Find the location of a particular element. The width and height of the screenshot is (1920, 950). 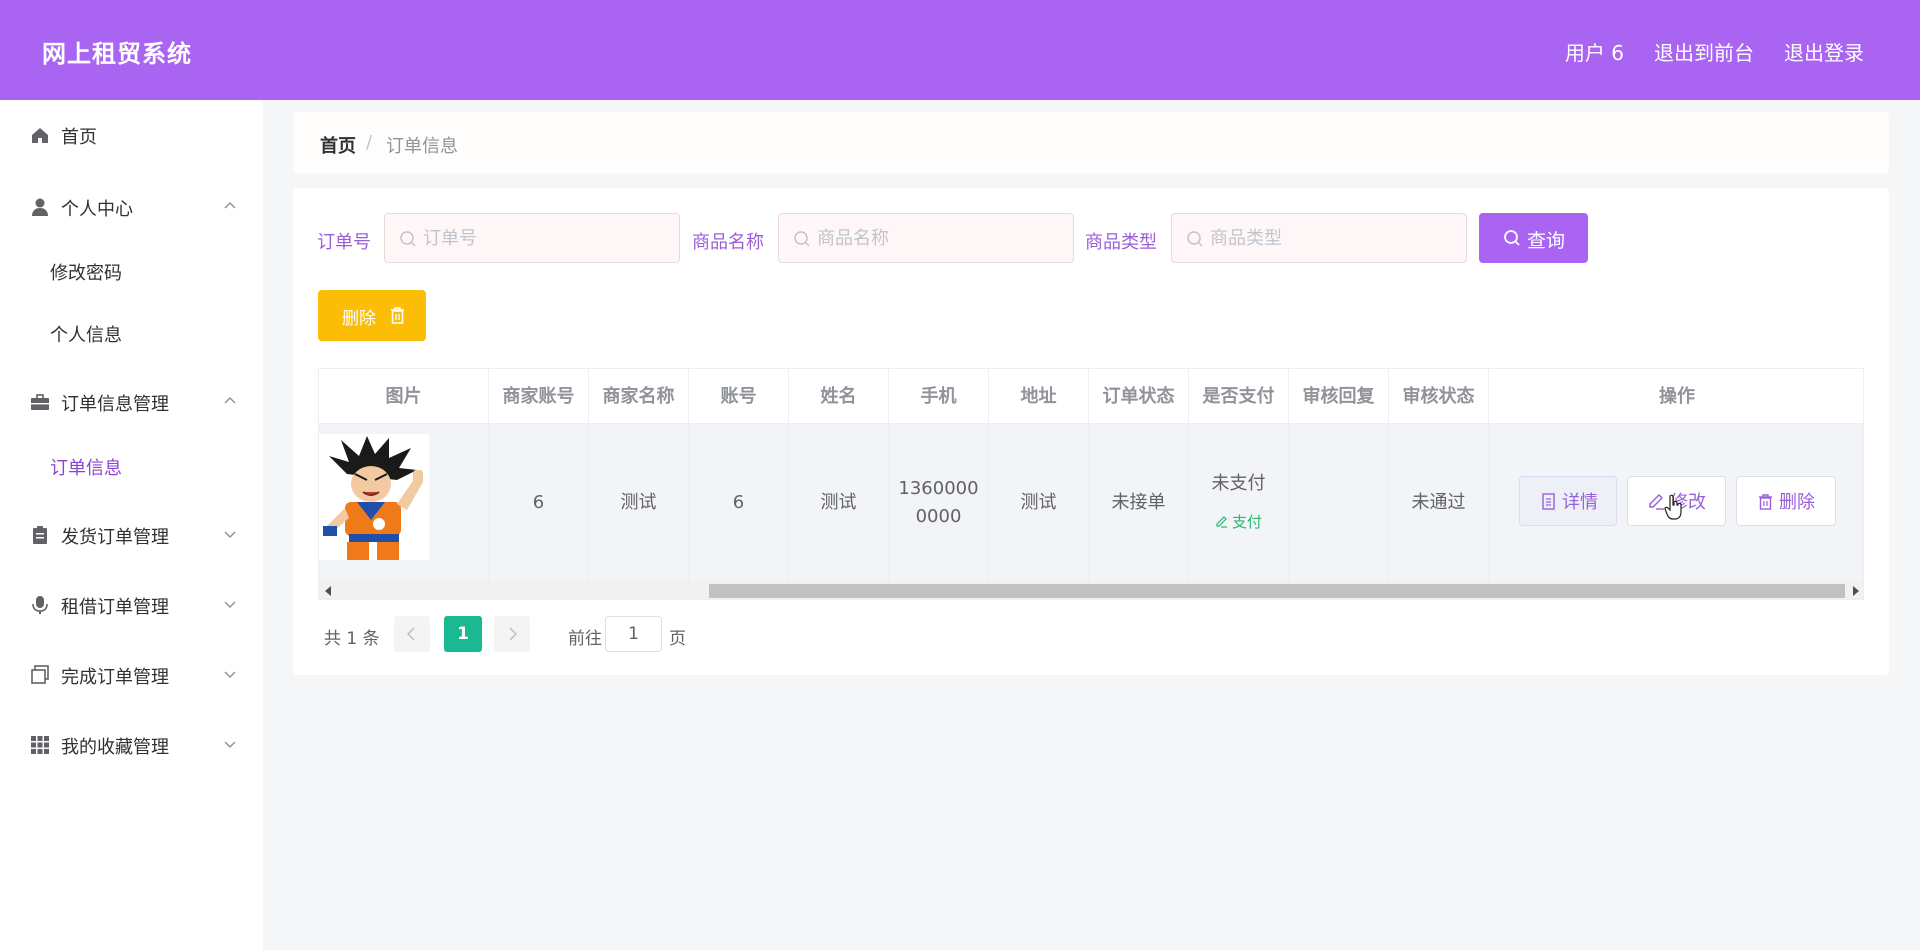

breadcrumb: 首页 / 订单信息 is located at coordinates (1091, 143).